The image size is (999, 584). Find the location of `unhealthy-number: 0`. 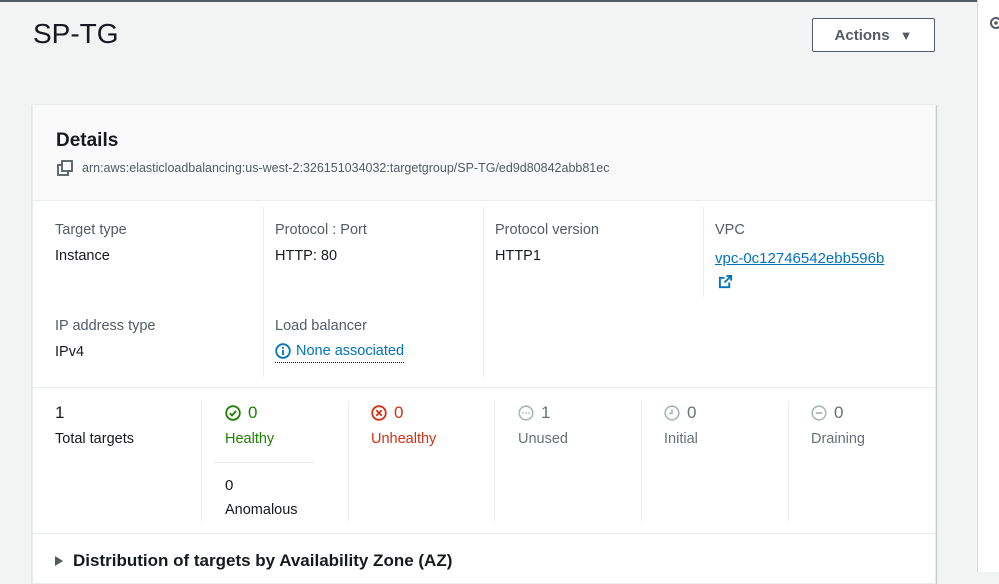

unhealthy-number: 0 is located at coordinates (399, 412).